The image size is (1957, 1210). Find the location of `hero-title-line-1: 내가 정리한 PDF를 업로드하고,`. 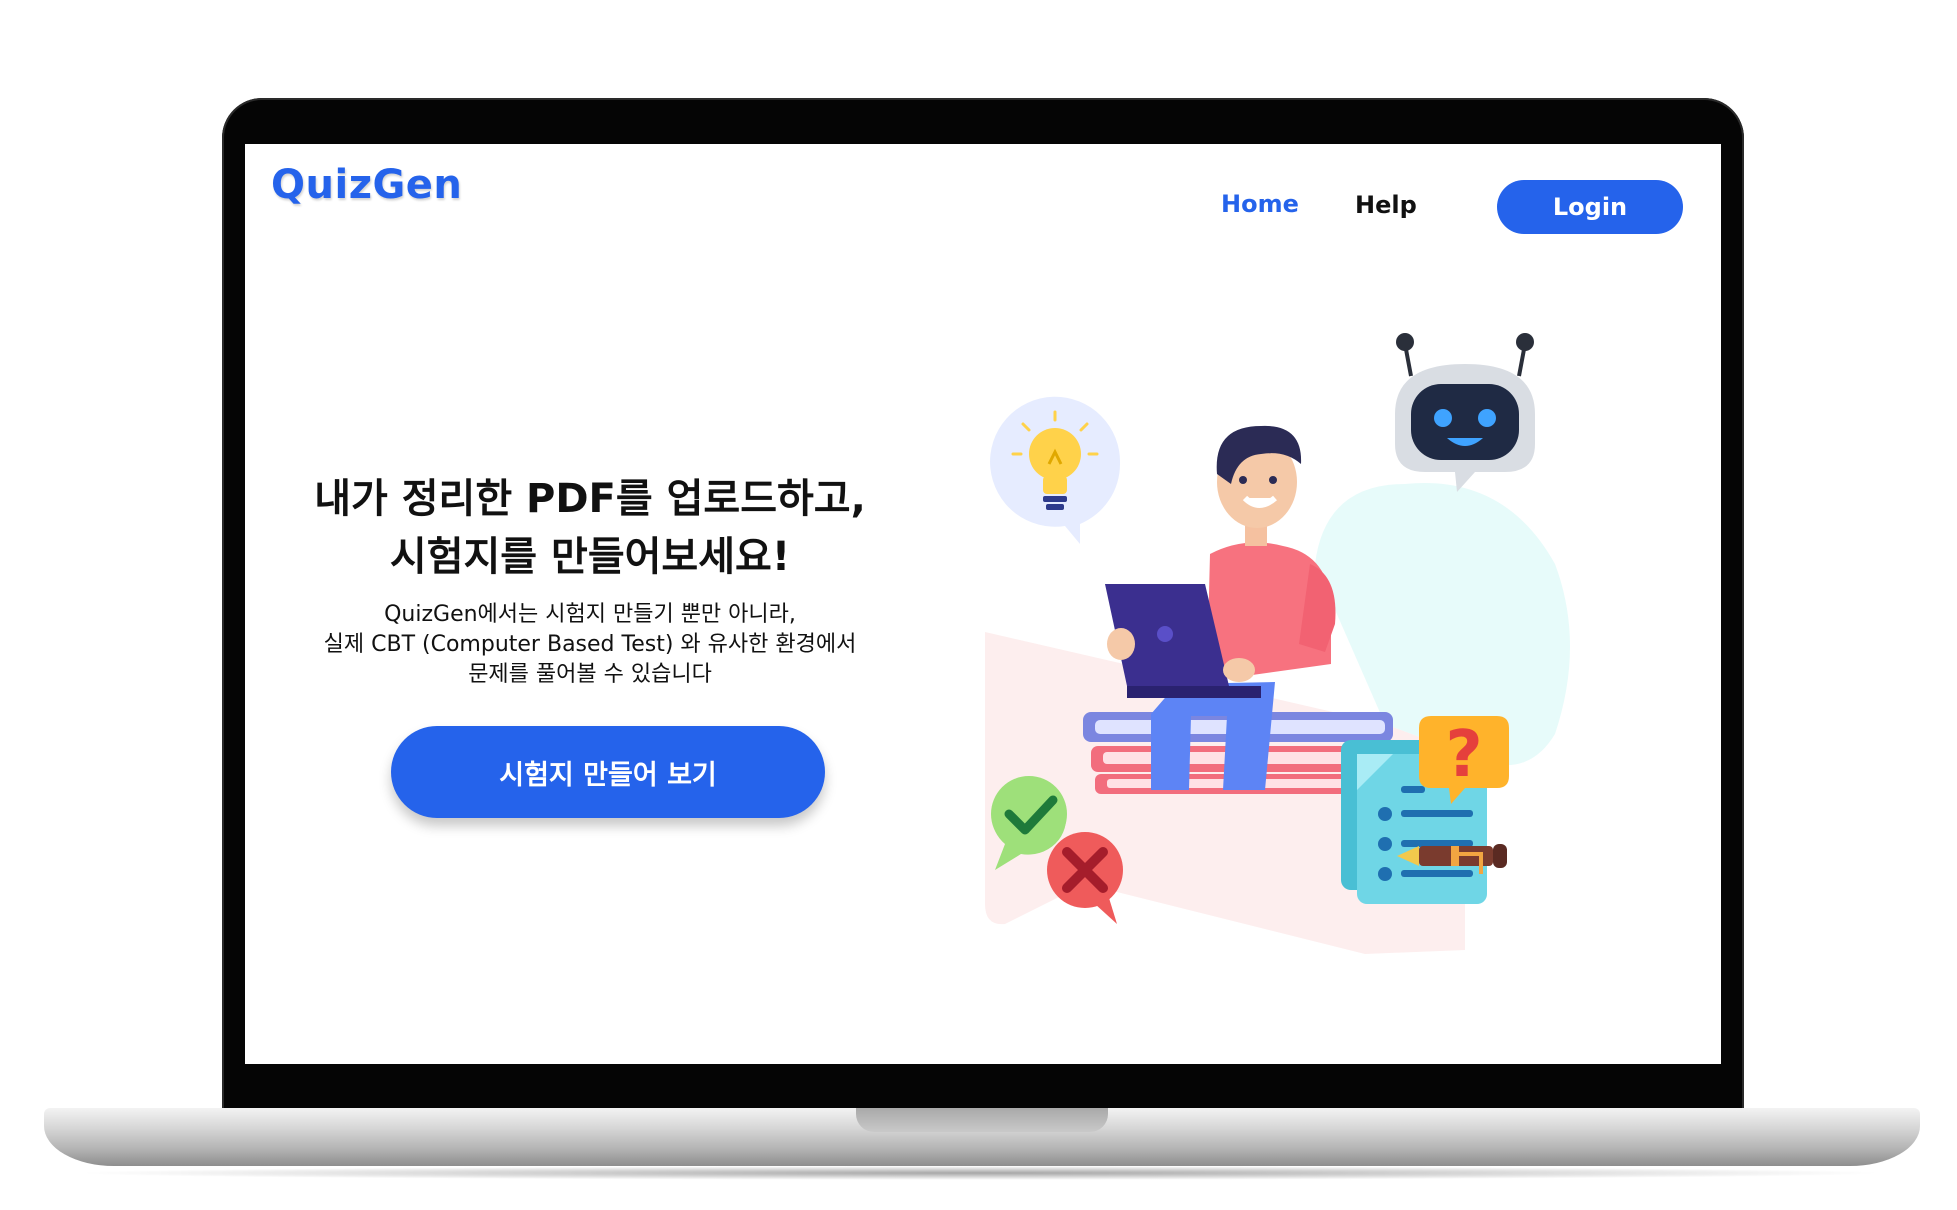

hero-title-line-1: 내가 정리한 PDF를 업로드하고, is located at coordinates (590, 499).